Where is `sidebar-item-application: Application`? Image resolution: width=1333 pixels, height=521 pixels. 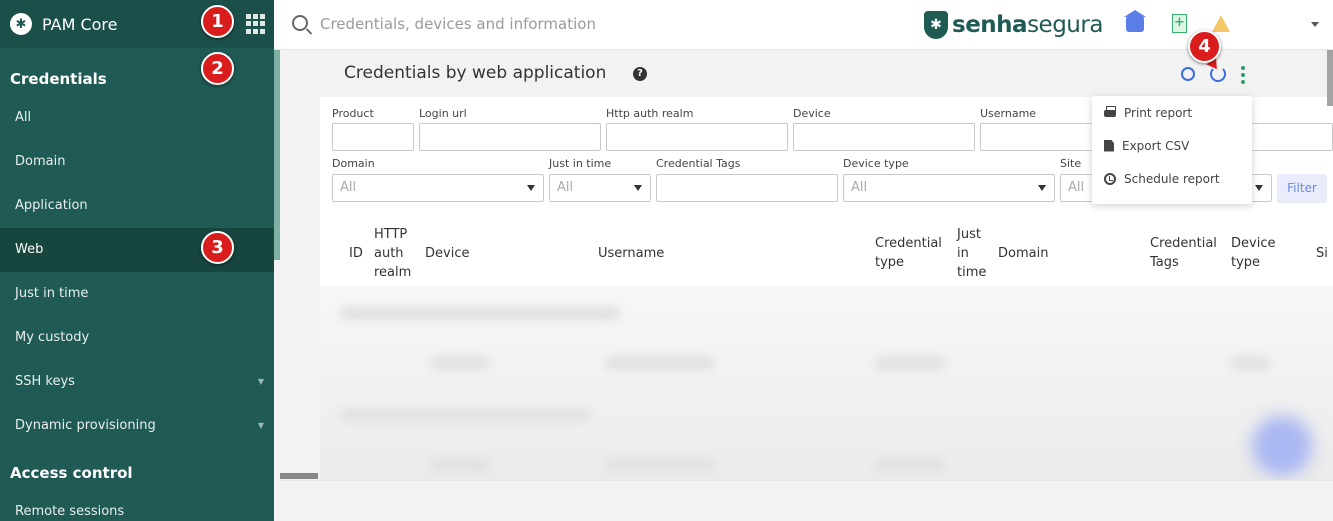 sidebar-item-application: Application is located at coordinates (137, 206).